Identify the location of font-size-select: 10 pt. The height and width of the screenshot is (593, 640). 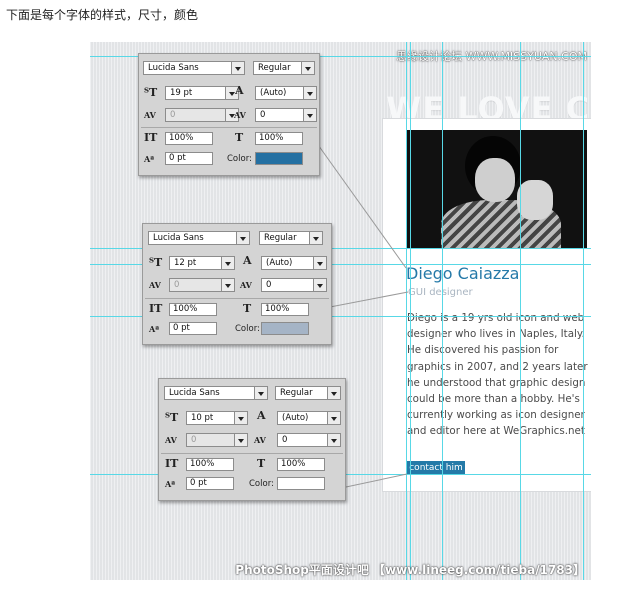
(217, 418).